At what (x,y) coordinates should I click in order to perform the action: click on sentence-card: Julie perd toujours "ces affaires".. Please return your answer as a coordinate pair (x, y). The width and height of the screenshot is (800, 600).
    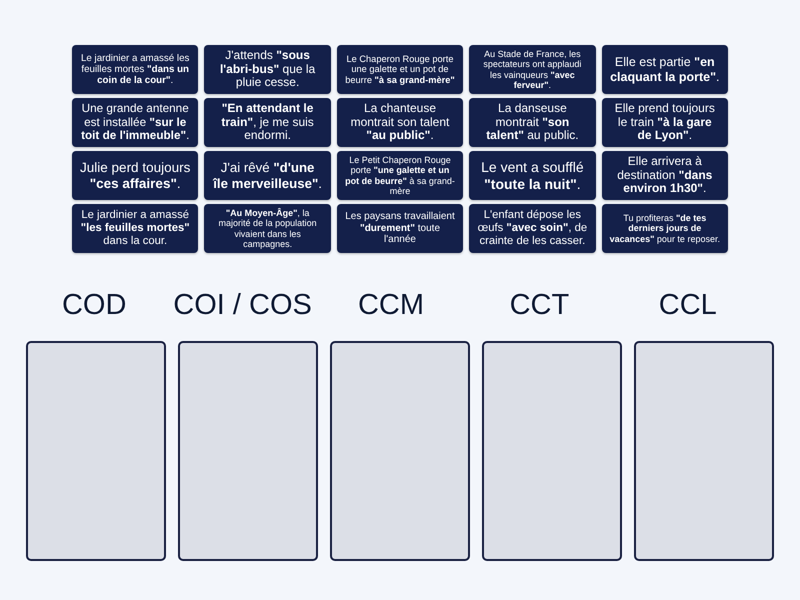
    Looking at the image, I should click on (135, 175).